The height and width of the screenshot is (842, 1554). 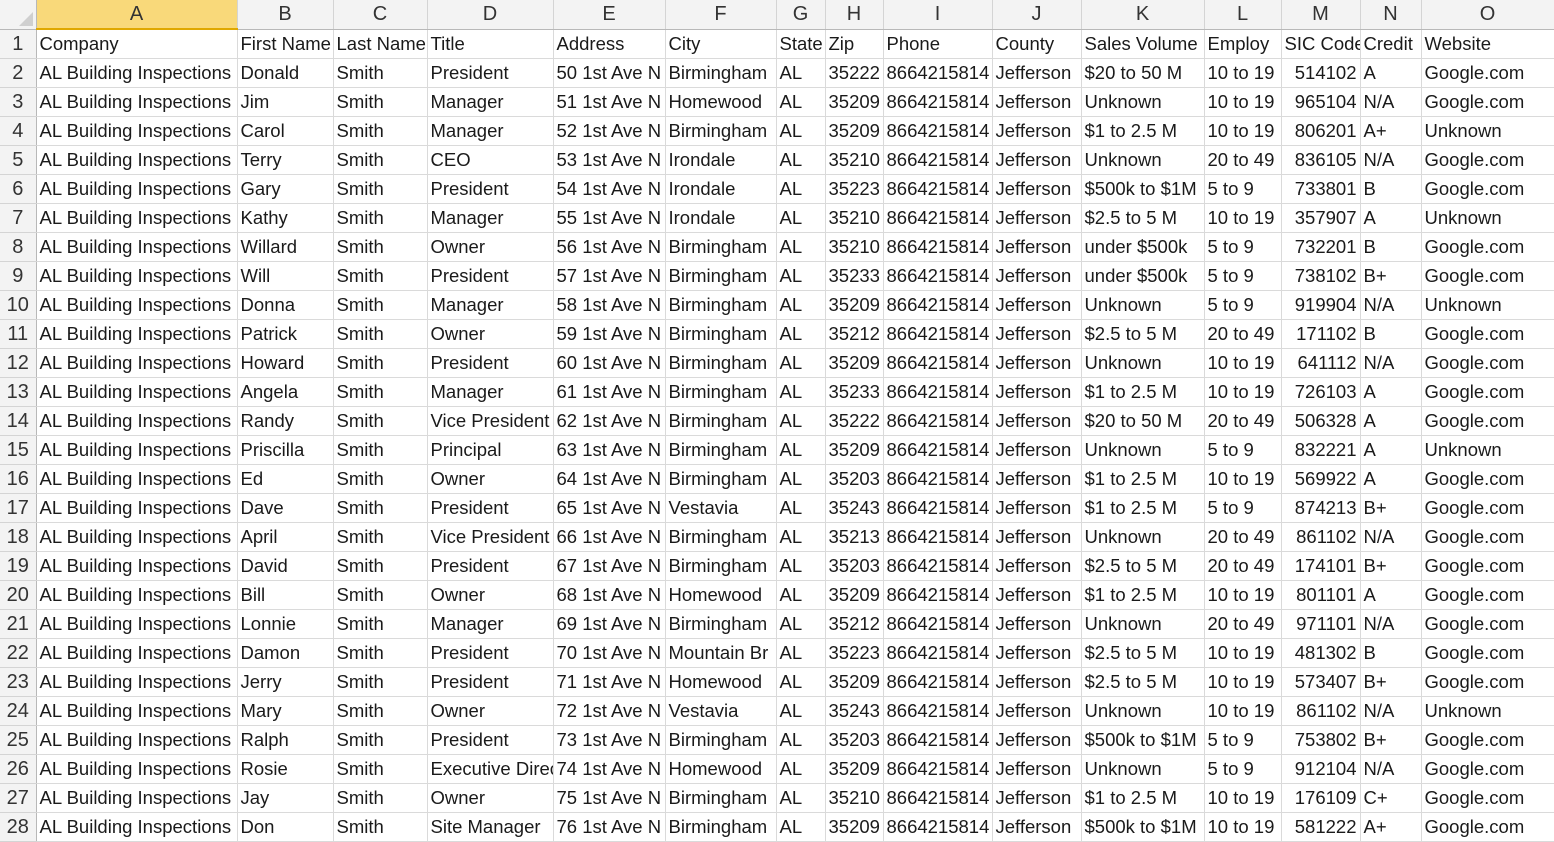 What do you see at coordinates (1487, 73) in the screenshot?
I see `cell-o2: Google.com` at bounding box center [1487, 73].